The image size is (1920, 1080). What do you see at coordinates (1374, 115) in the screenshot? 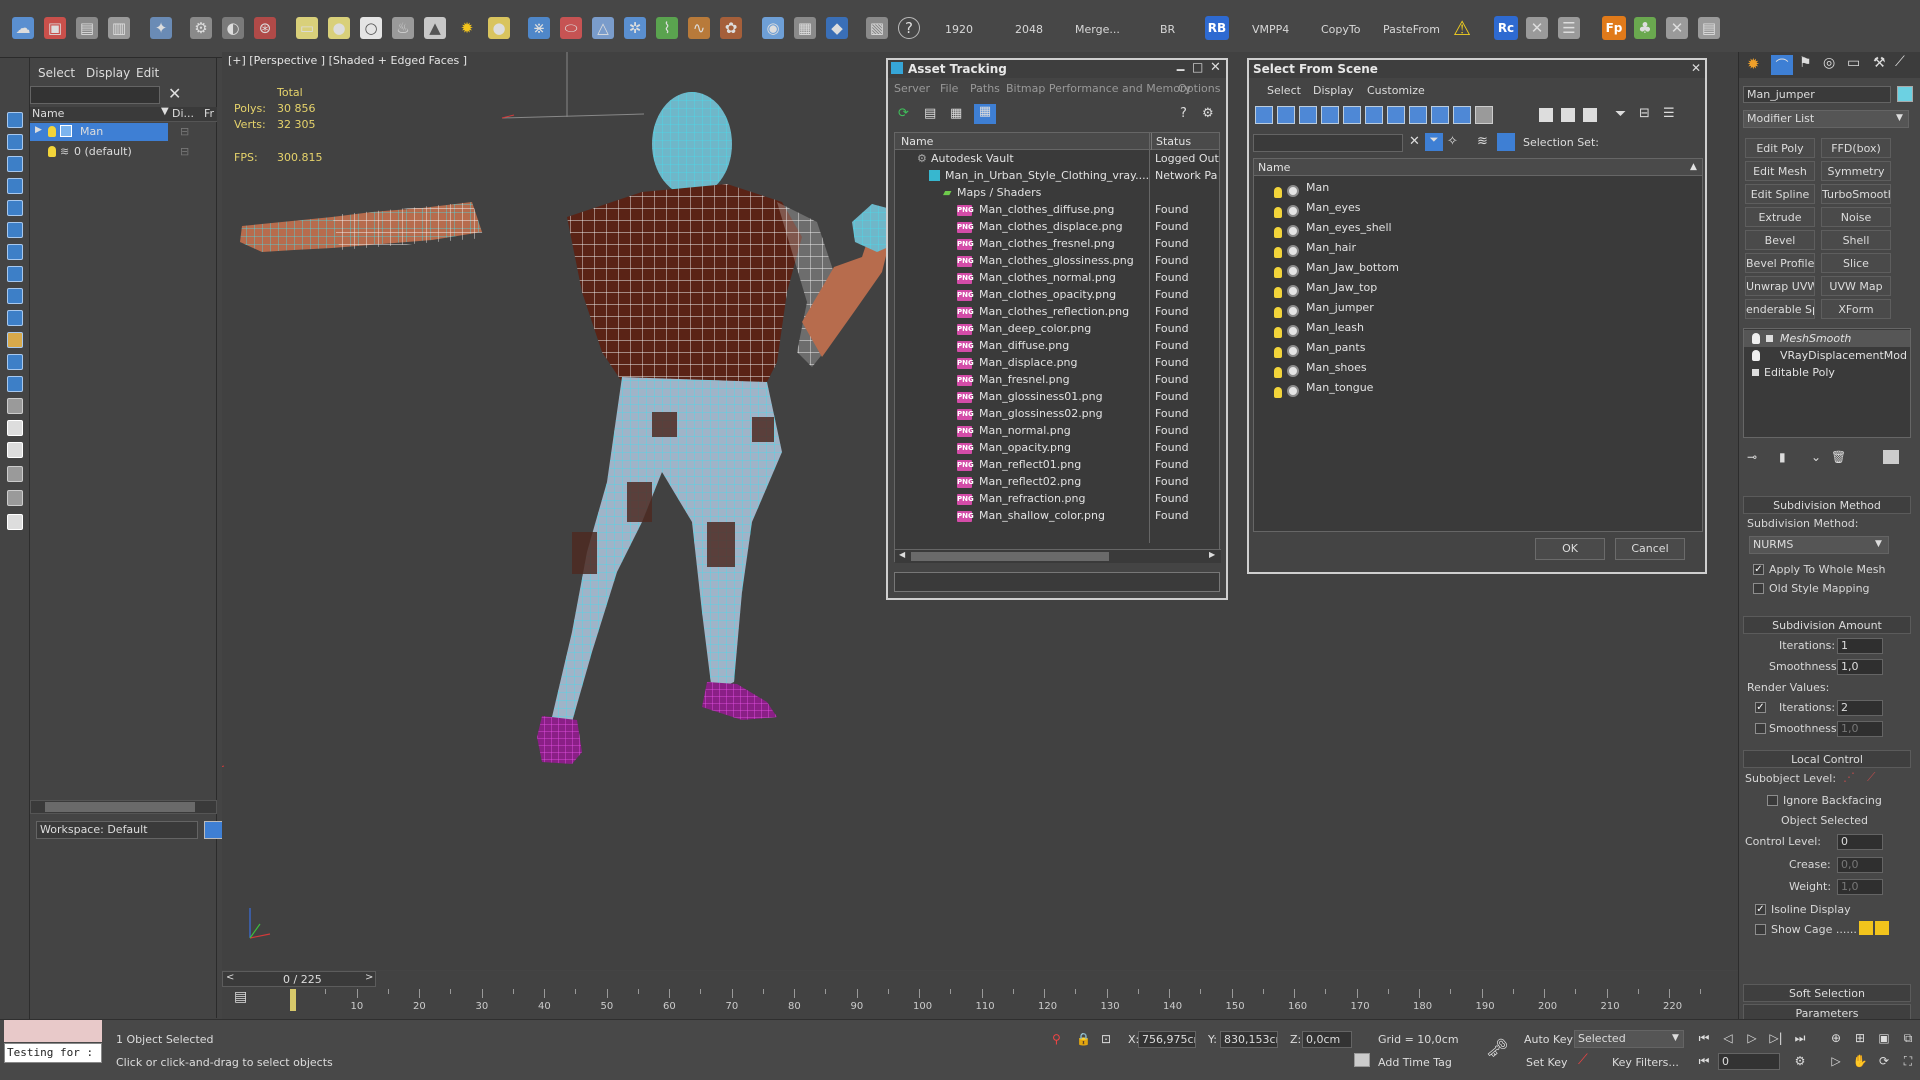
I see `filter-spacewarps-icon` at bounding box center [1374, 115].